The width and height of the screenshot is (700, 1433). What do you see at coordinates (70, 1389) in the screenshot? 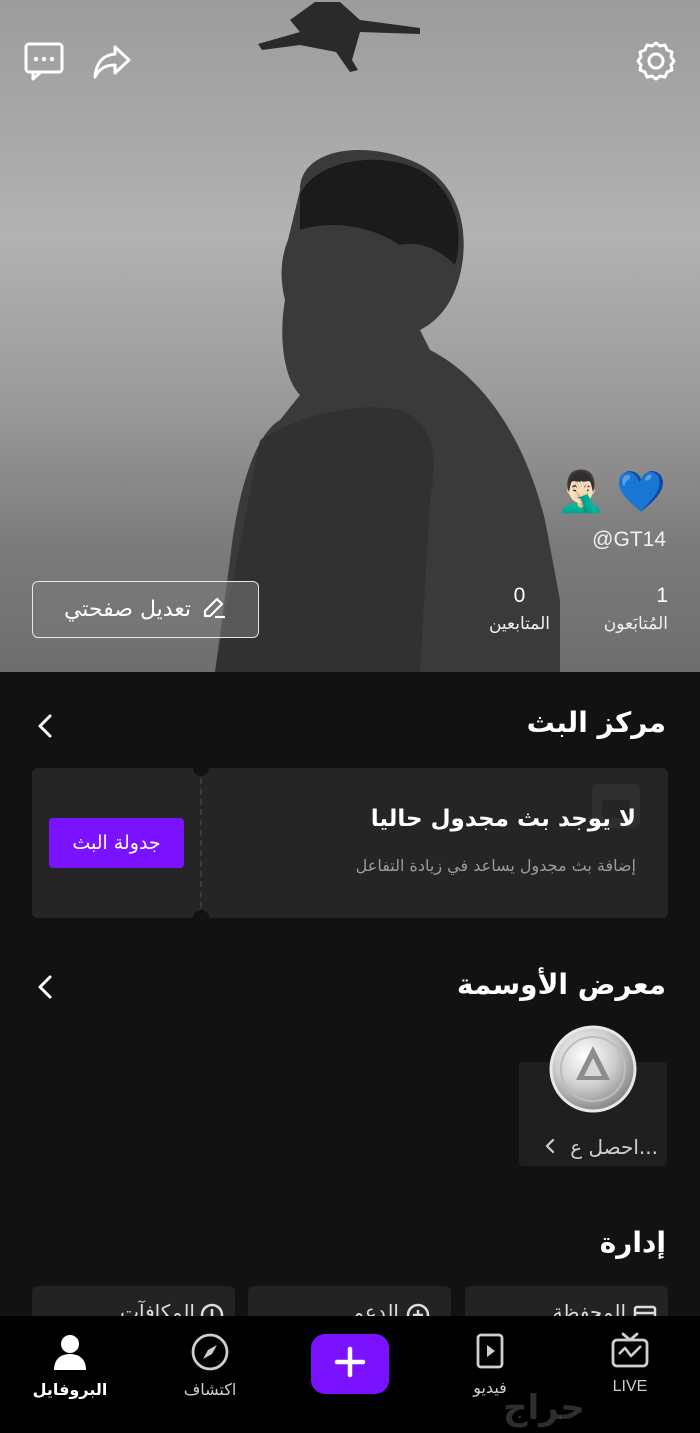
I see `nav-profile-label: البروفايل` at bounding box center [70, 1389].